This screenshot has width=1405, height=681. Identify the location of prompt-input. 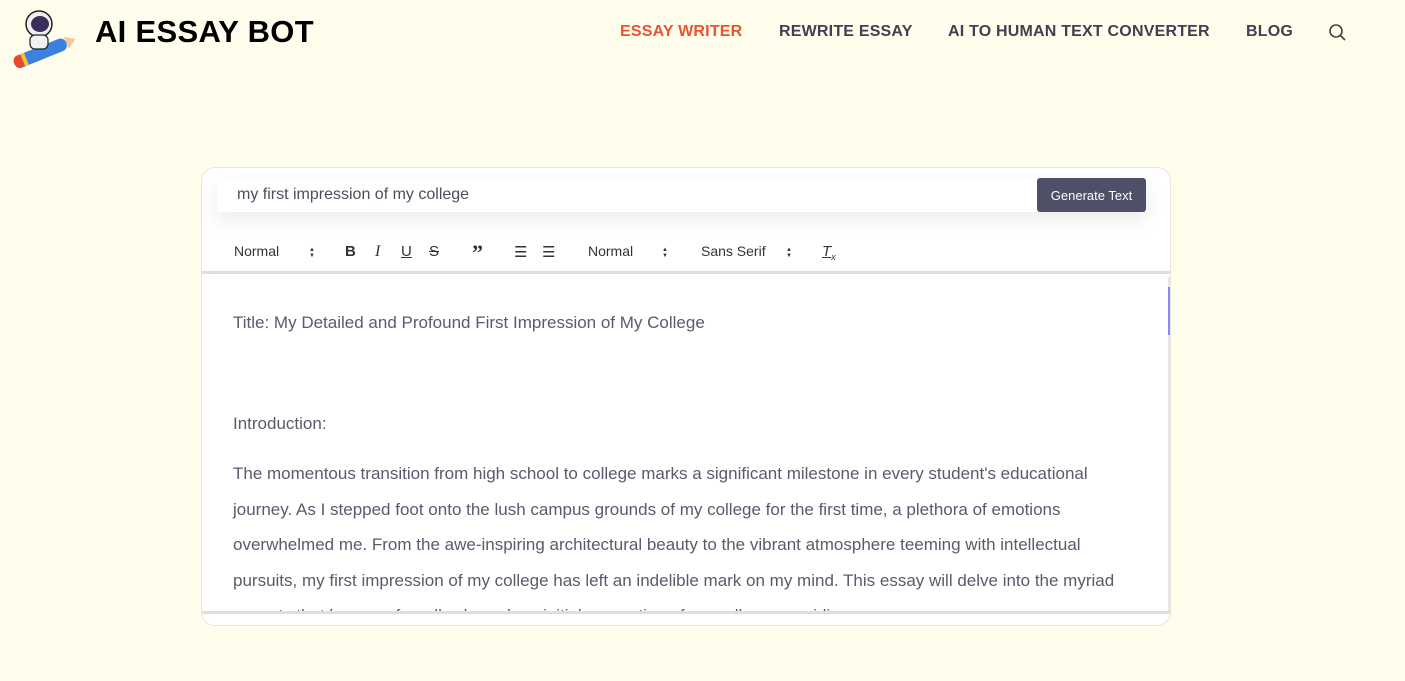
(617, 195).